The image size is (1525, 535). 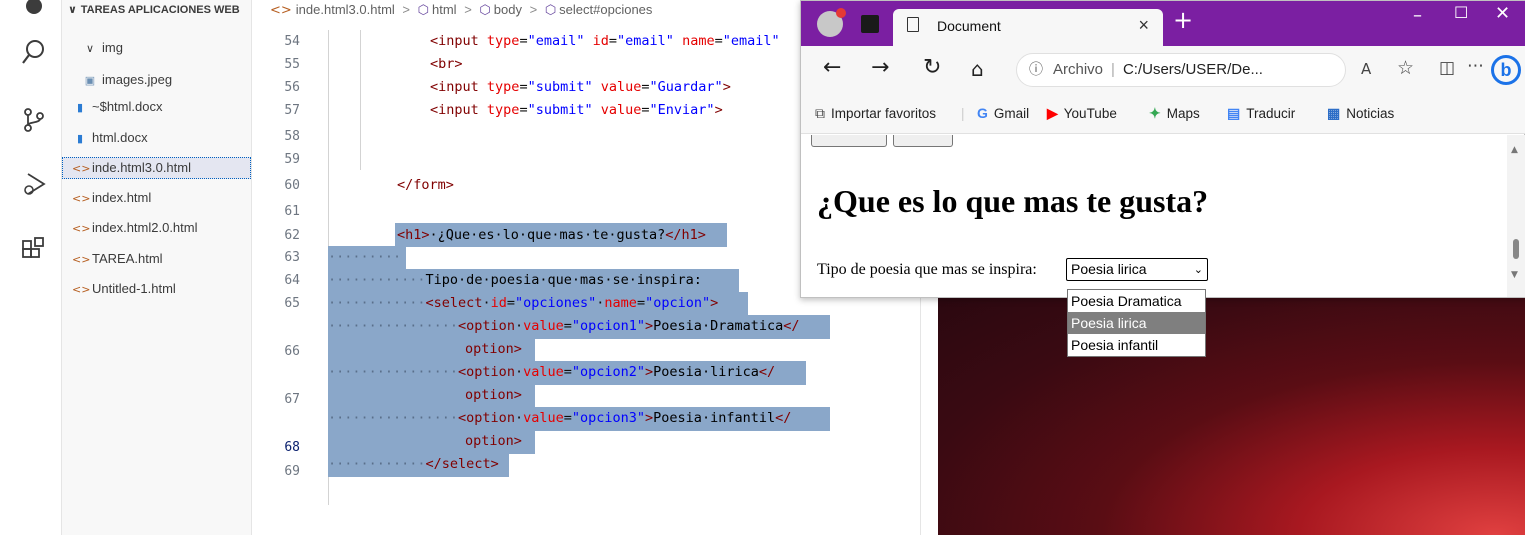 What do you see at coordinates (932, 67) in the screenshot?
I see `refresh-icon: ↻` at bounding box center [932, 67].